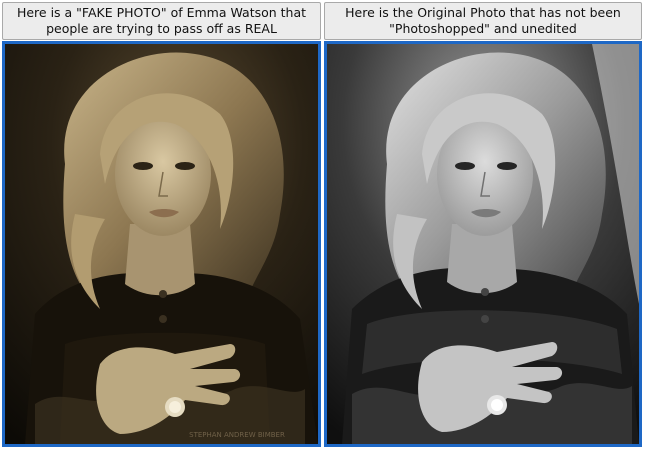 This screenshot has height=450, width=645. I want to click on photographer-watermark: STEPHAN ANDREW BIMBER, so click(237, 435).